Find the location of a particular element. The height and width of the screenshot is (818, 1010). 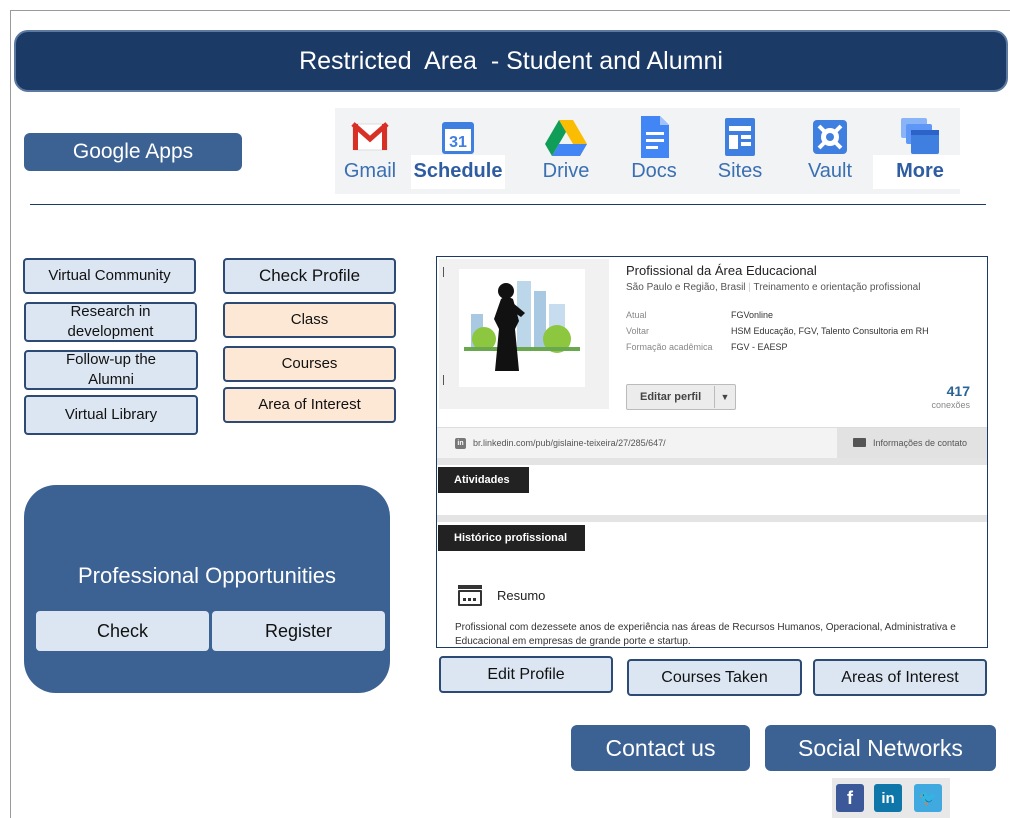

virtual-community-button: Virtual Community is located at coordinates (109, 276).